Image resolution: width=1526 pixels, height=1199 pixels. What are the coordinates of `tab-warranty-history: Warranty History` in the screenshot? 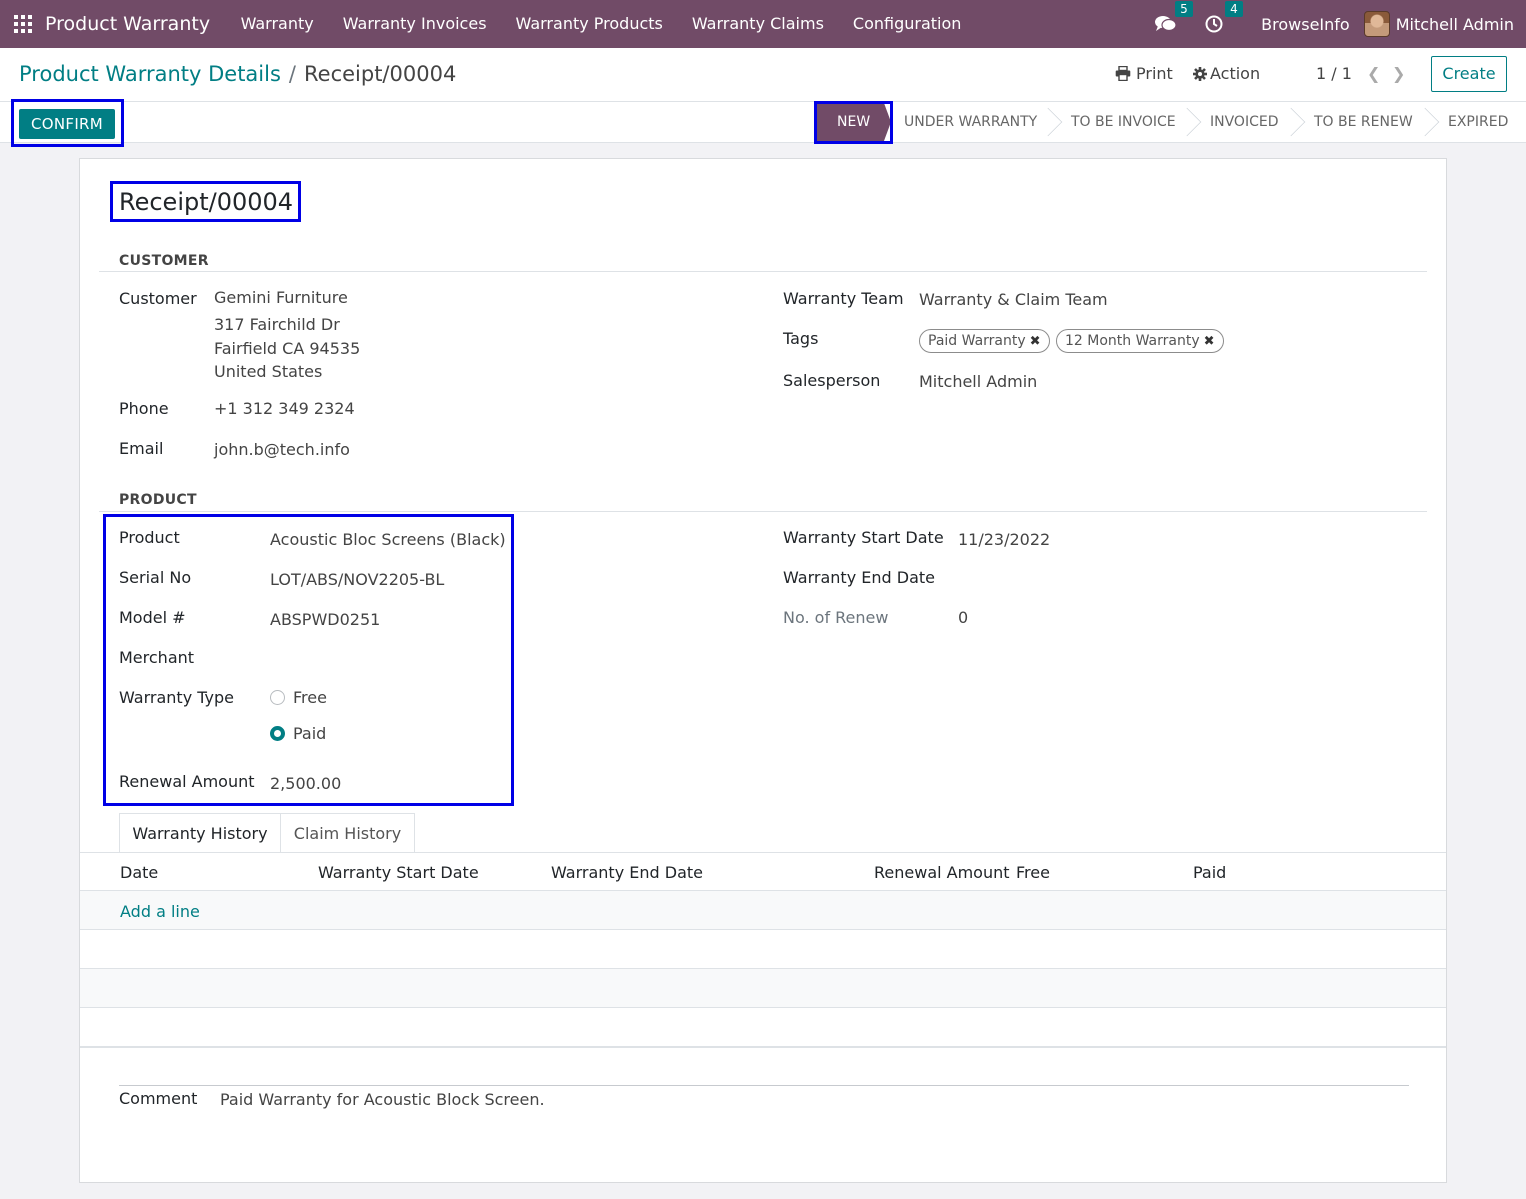 It's located at (200, 833).